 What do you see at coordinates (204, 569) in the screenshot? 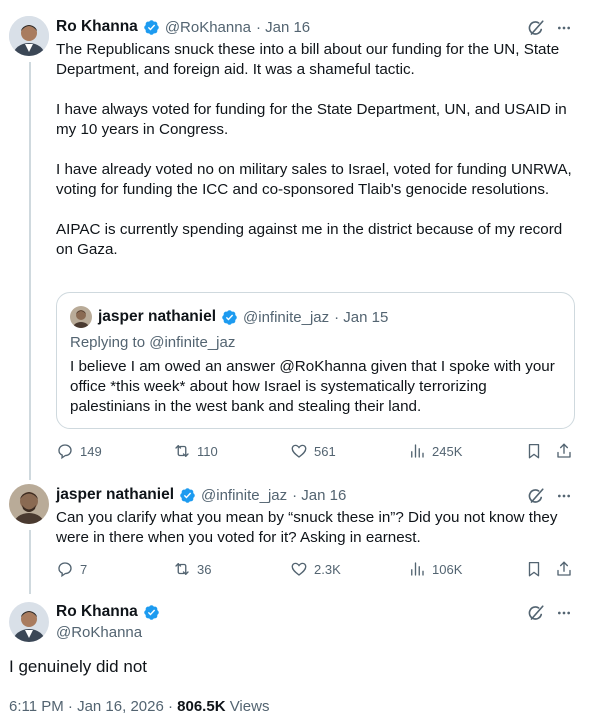
I see `repost-count: 36` at bounding box center [204, 569].